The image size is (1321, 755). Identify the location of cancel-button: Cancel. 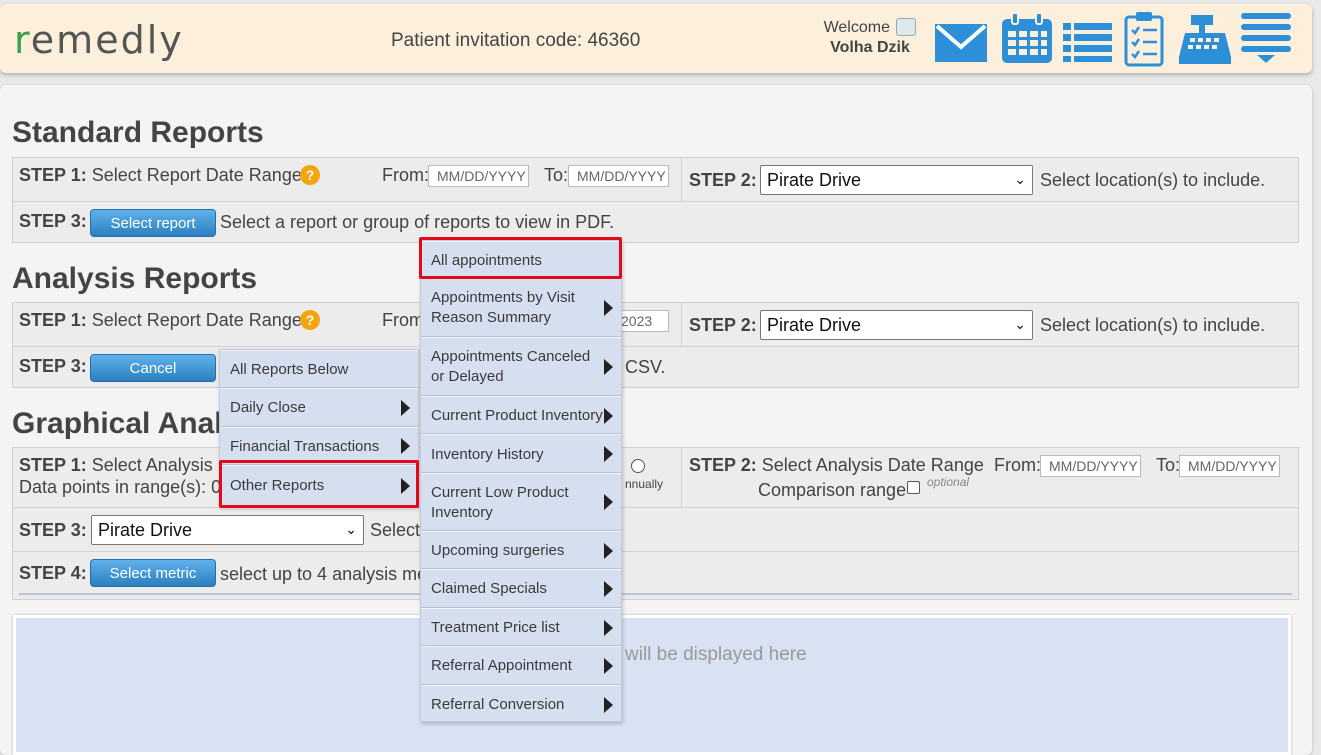
(153, 368).